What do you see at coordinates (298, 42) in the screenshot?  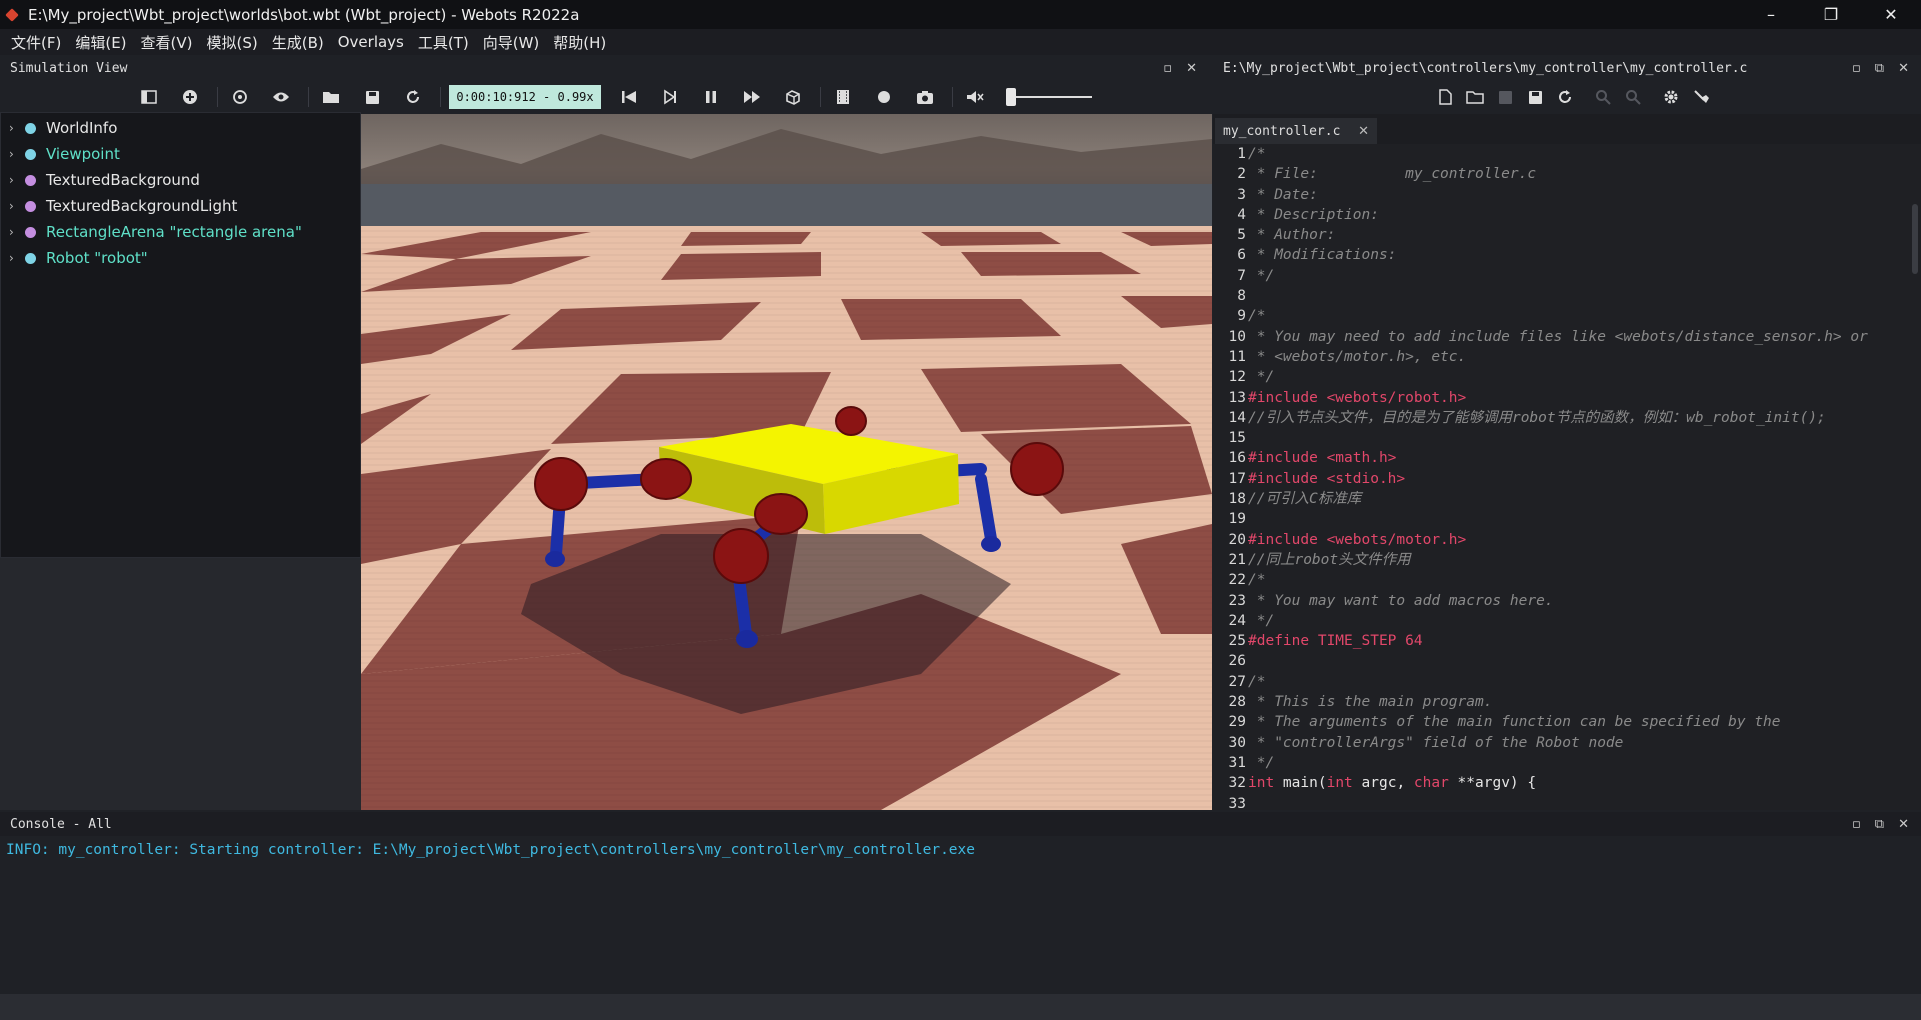 I see `menu-build: 生成(B)` at bounding box center [298, 42].